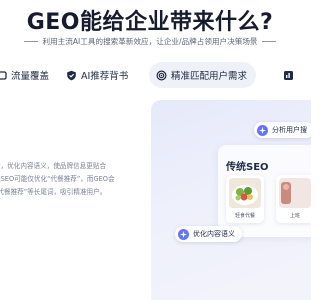 This screenshot has height=300, width=320. I want to click on panel-title: 传统SEO, so click(247, 167).